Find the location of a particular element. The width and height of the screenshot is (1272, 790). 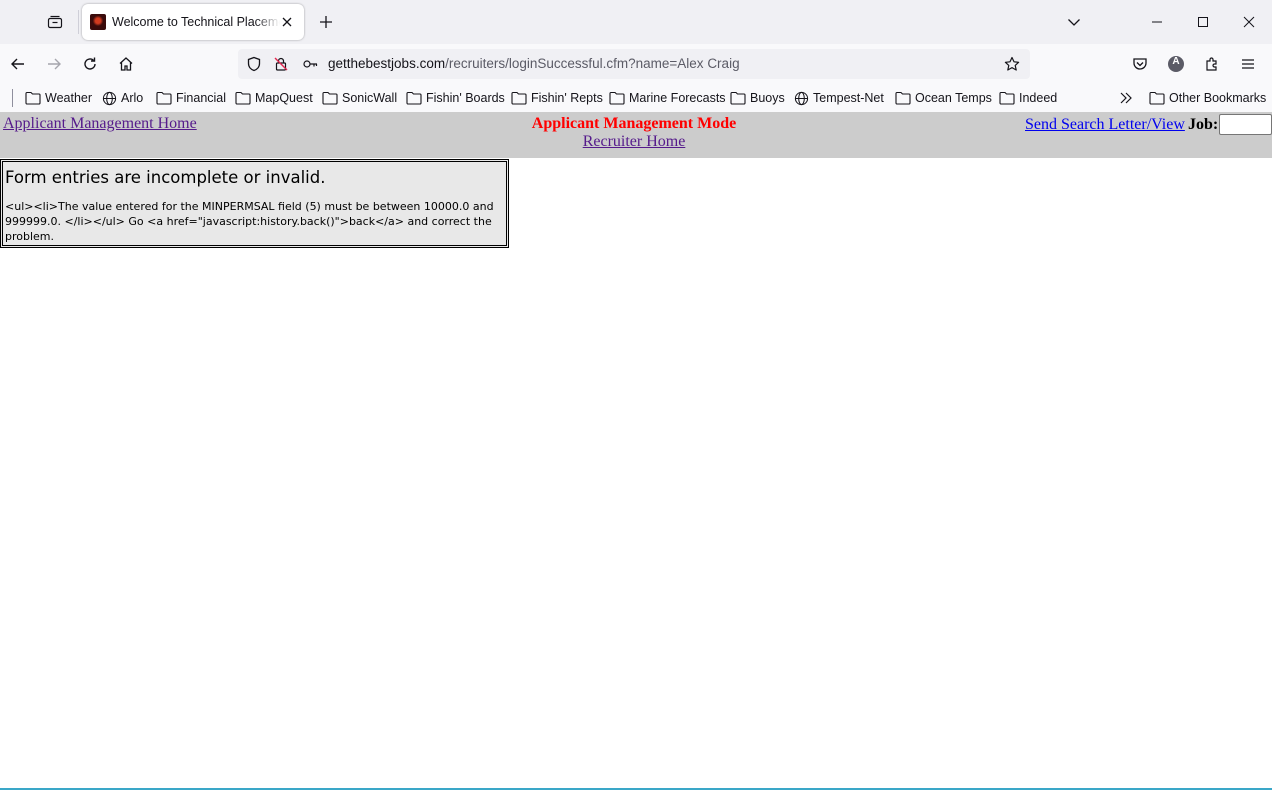

bookmark-label: MapQuest is located at coordinates (284, 98).